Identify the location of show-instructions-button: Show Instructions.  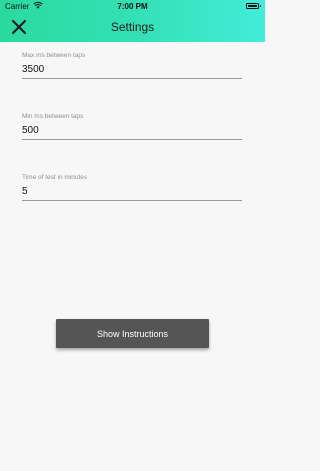
(132, 333).